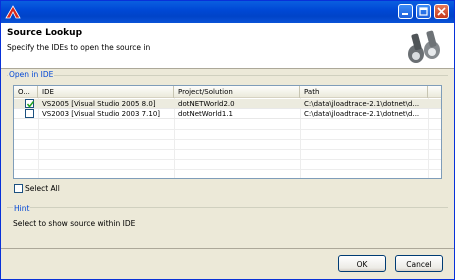 The height and width of the screenshot is (280, 455). I want to click on ide-cell: VS2003 [Visual Studio 2003 7.10], so click(101, 114).